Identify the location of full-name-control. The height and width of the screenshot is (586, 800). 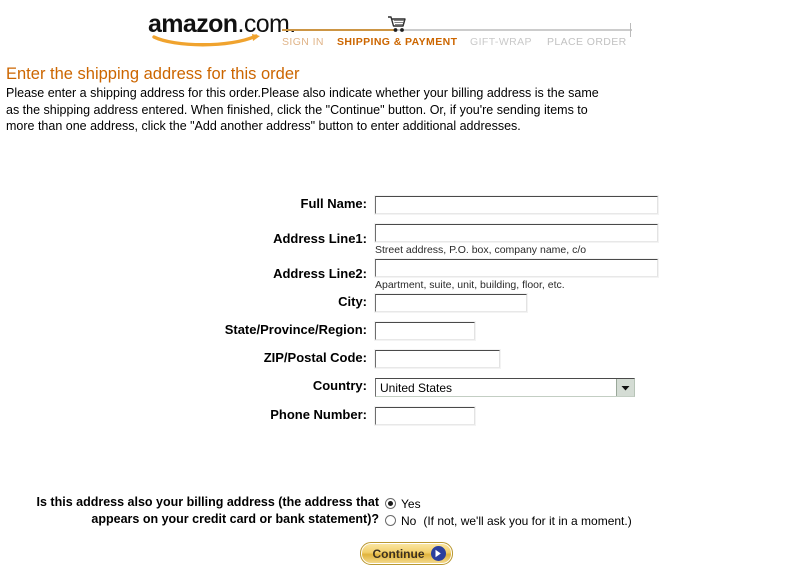
(587, 205).